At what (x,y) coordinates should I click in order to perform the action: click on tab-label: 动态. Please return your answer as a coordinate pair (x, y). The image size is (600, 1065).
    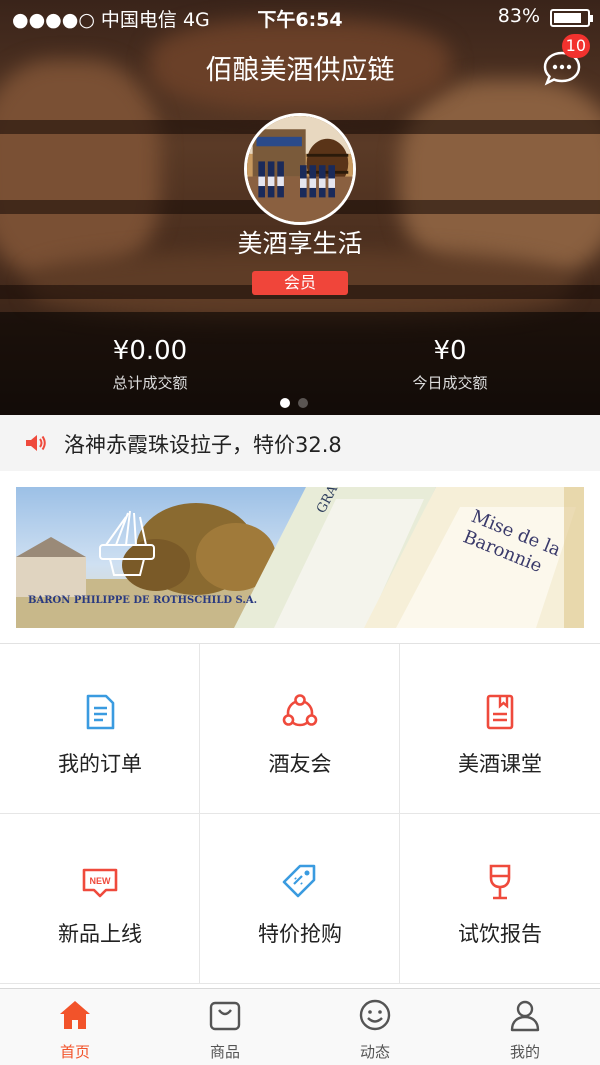
    Looking at the image, I should click on (374, 1052).